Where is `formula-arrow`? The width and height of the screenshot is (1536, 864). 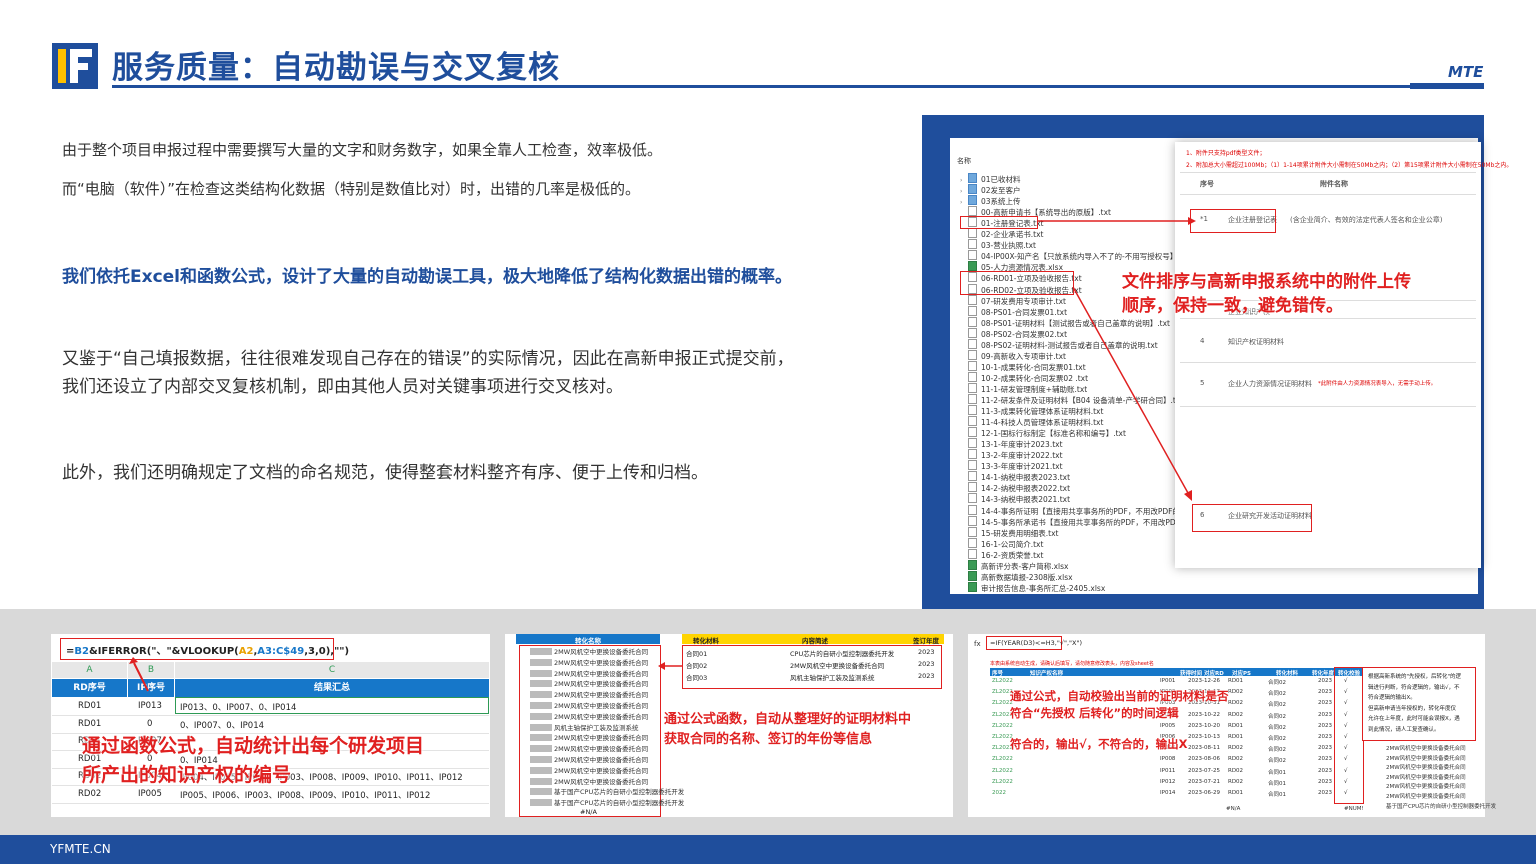
formula-arrow is located at coordinates (139, 674).